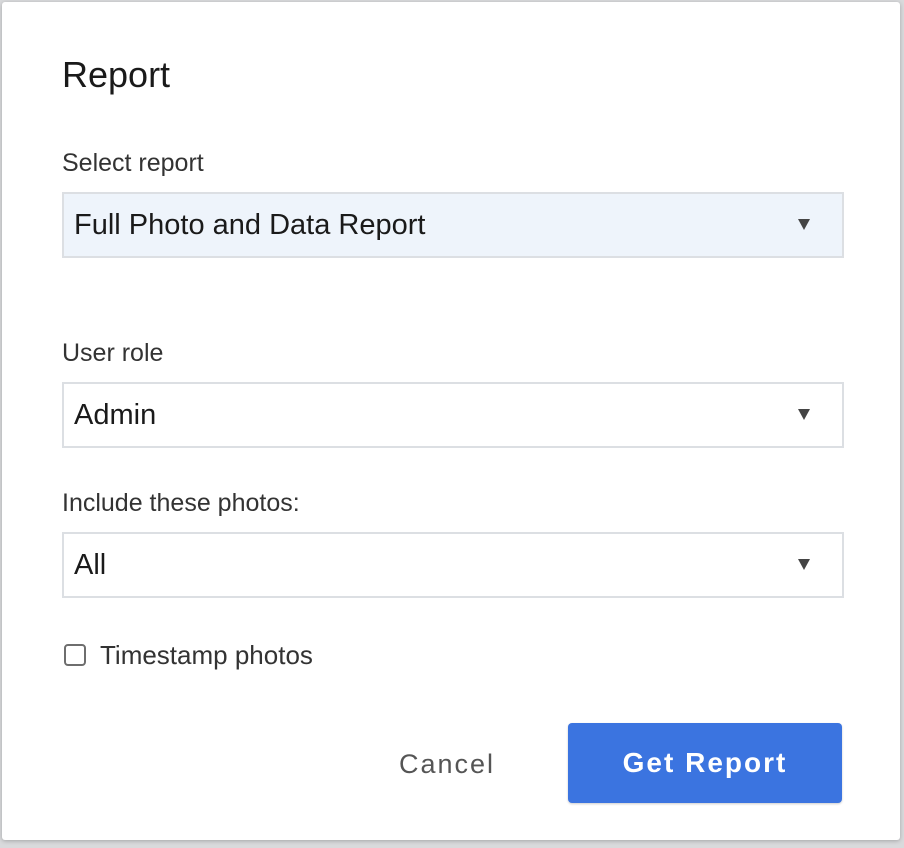 The height and width of the screenshot is (848, 904). What do you see at coordinates (113, 353) in the screenshot?
I see `user-role-label: User role` at bounding box center [113, 353].